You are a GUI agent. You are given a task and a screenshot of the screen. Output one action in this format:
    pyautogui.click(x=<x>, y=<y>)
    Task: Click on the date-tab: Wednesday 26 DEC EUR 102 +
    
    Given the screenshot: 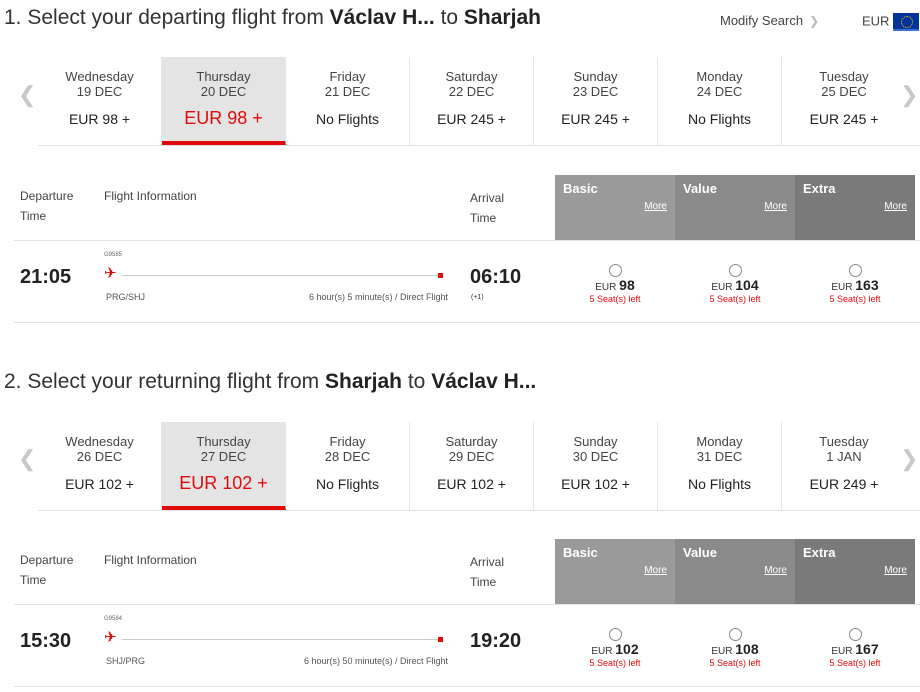 What is the action you would take?
    pyautogui.click(x=100, y=466)
    